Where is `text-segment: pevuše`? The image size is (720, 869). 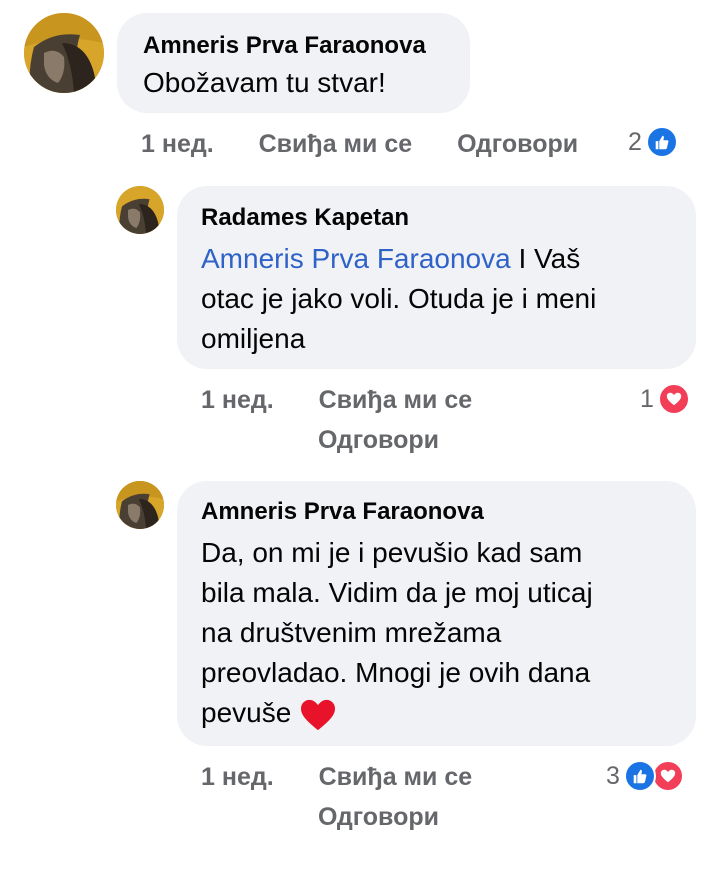 text-segment: pevuše is located at coordinates (246, 712).